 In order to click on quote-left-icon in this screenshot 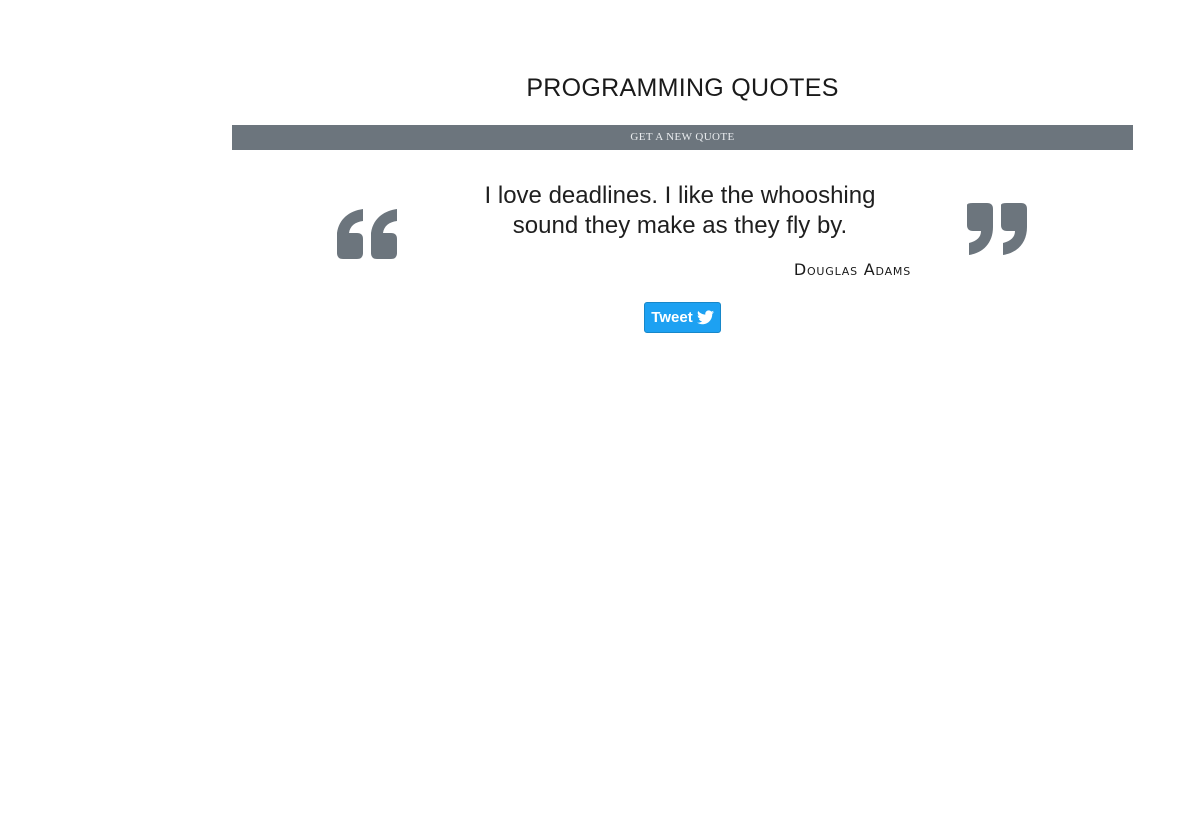, I will do `click(367, 234)`.